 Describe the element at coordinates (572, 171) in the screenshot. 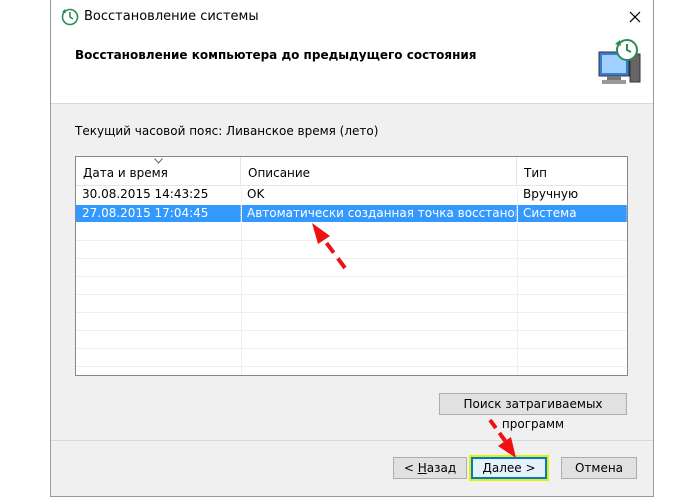

I see `column-header-type: Тип` at that location.